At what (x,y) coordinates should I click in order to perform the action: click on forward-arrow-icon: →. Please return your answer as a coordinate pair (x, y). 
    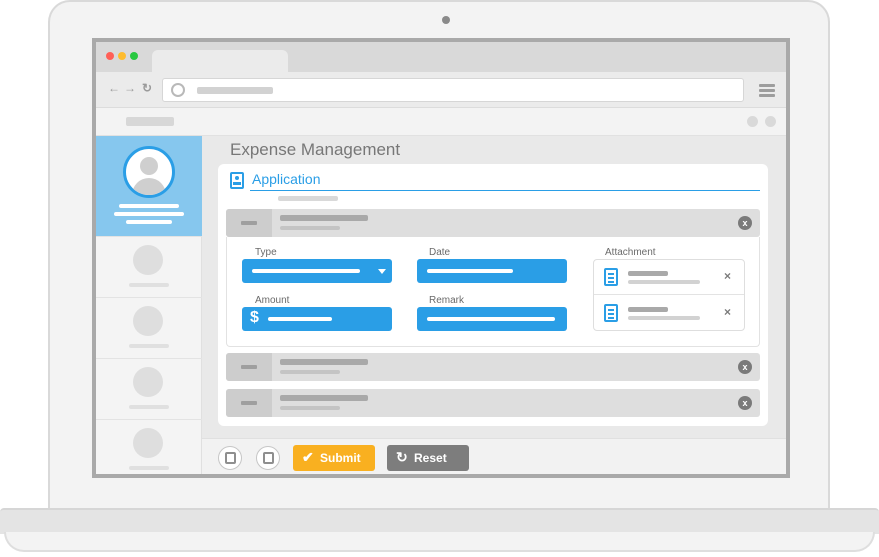
    Looking at the image, I should click on (130, 88).